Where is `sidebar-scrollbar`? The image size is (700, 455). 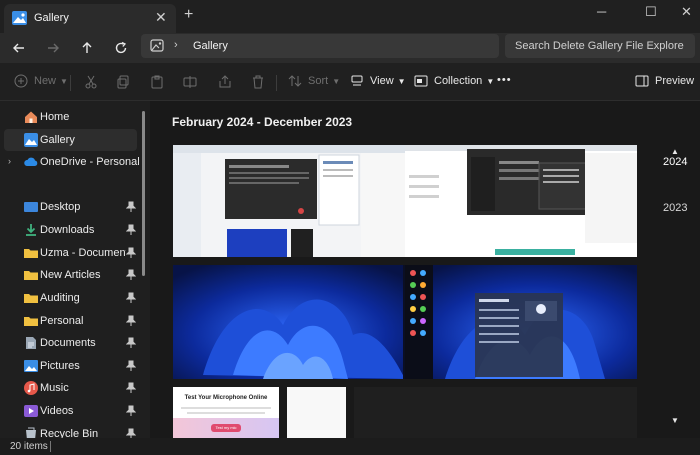 sidebar-scrollbar is located at coordinates (143, 193).